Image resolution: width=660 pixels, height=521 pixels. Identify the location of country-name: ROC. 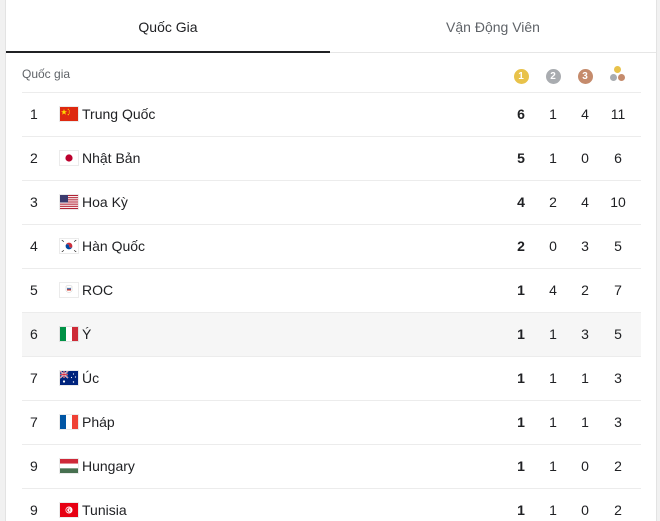
(98, 290).